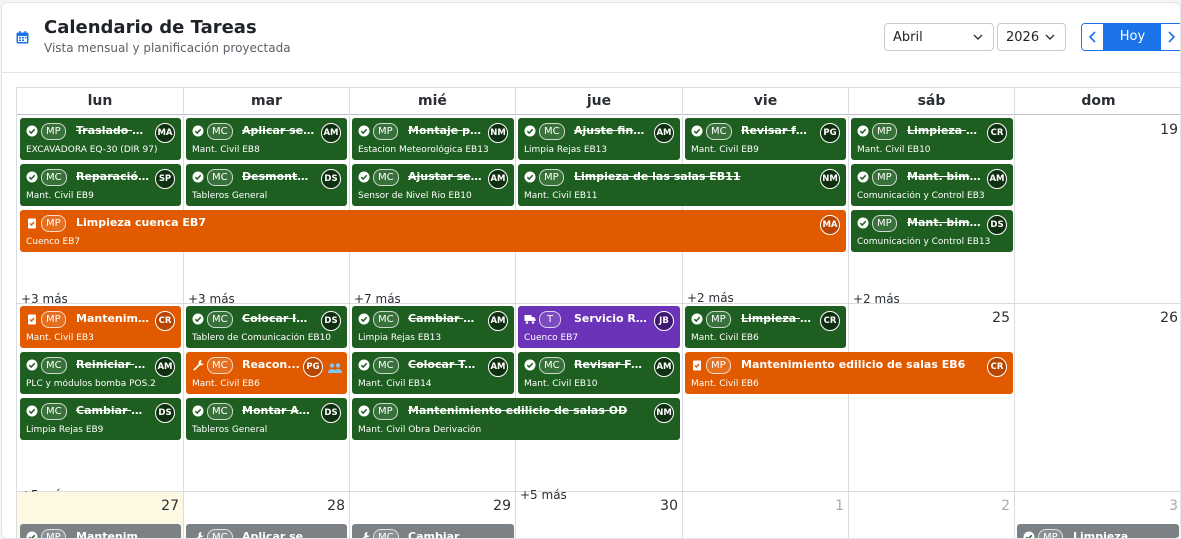 The image size is (1181, 539). I want to click on calendar-event: MP Limpieza de... CR Mant. Civil EB6, so click(765, 327).